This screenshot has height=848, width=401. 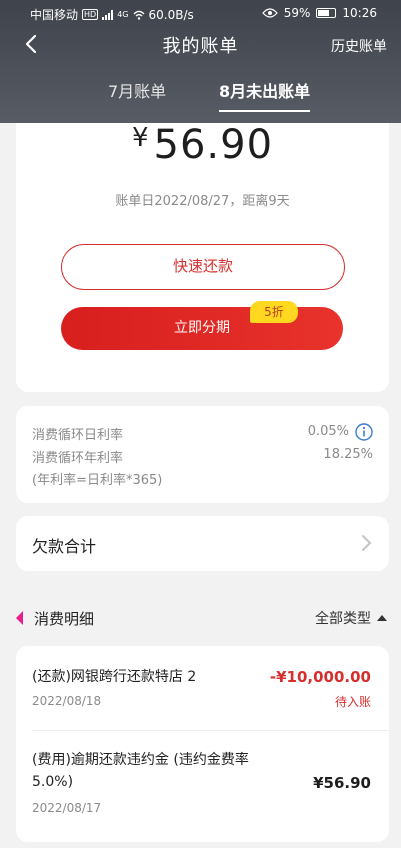 I want to click on tab-july: 7月账单, so click(x=137, y=90).